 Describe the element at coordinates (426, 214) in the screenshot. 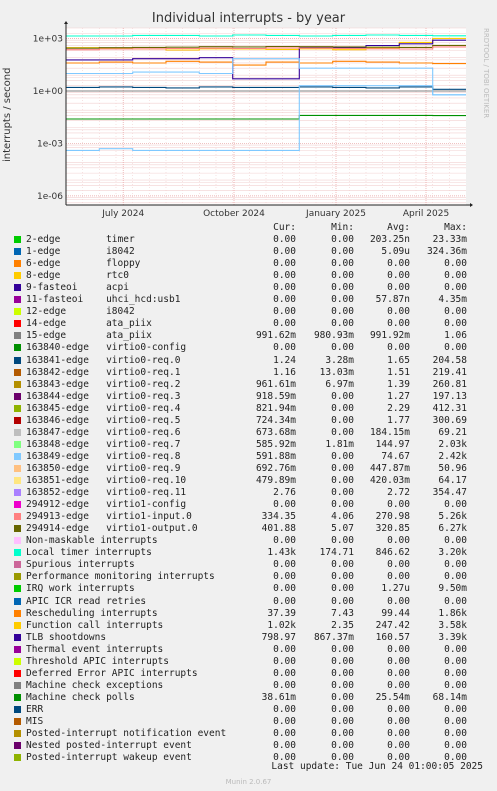

I see `x-tick-label: April 2025` at that location.